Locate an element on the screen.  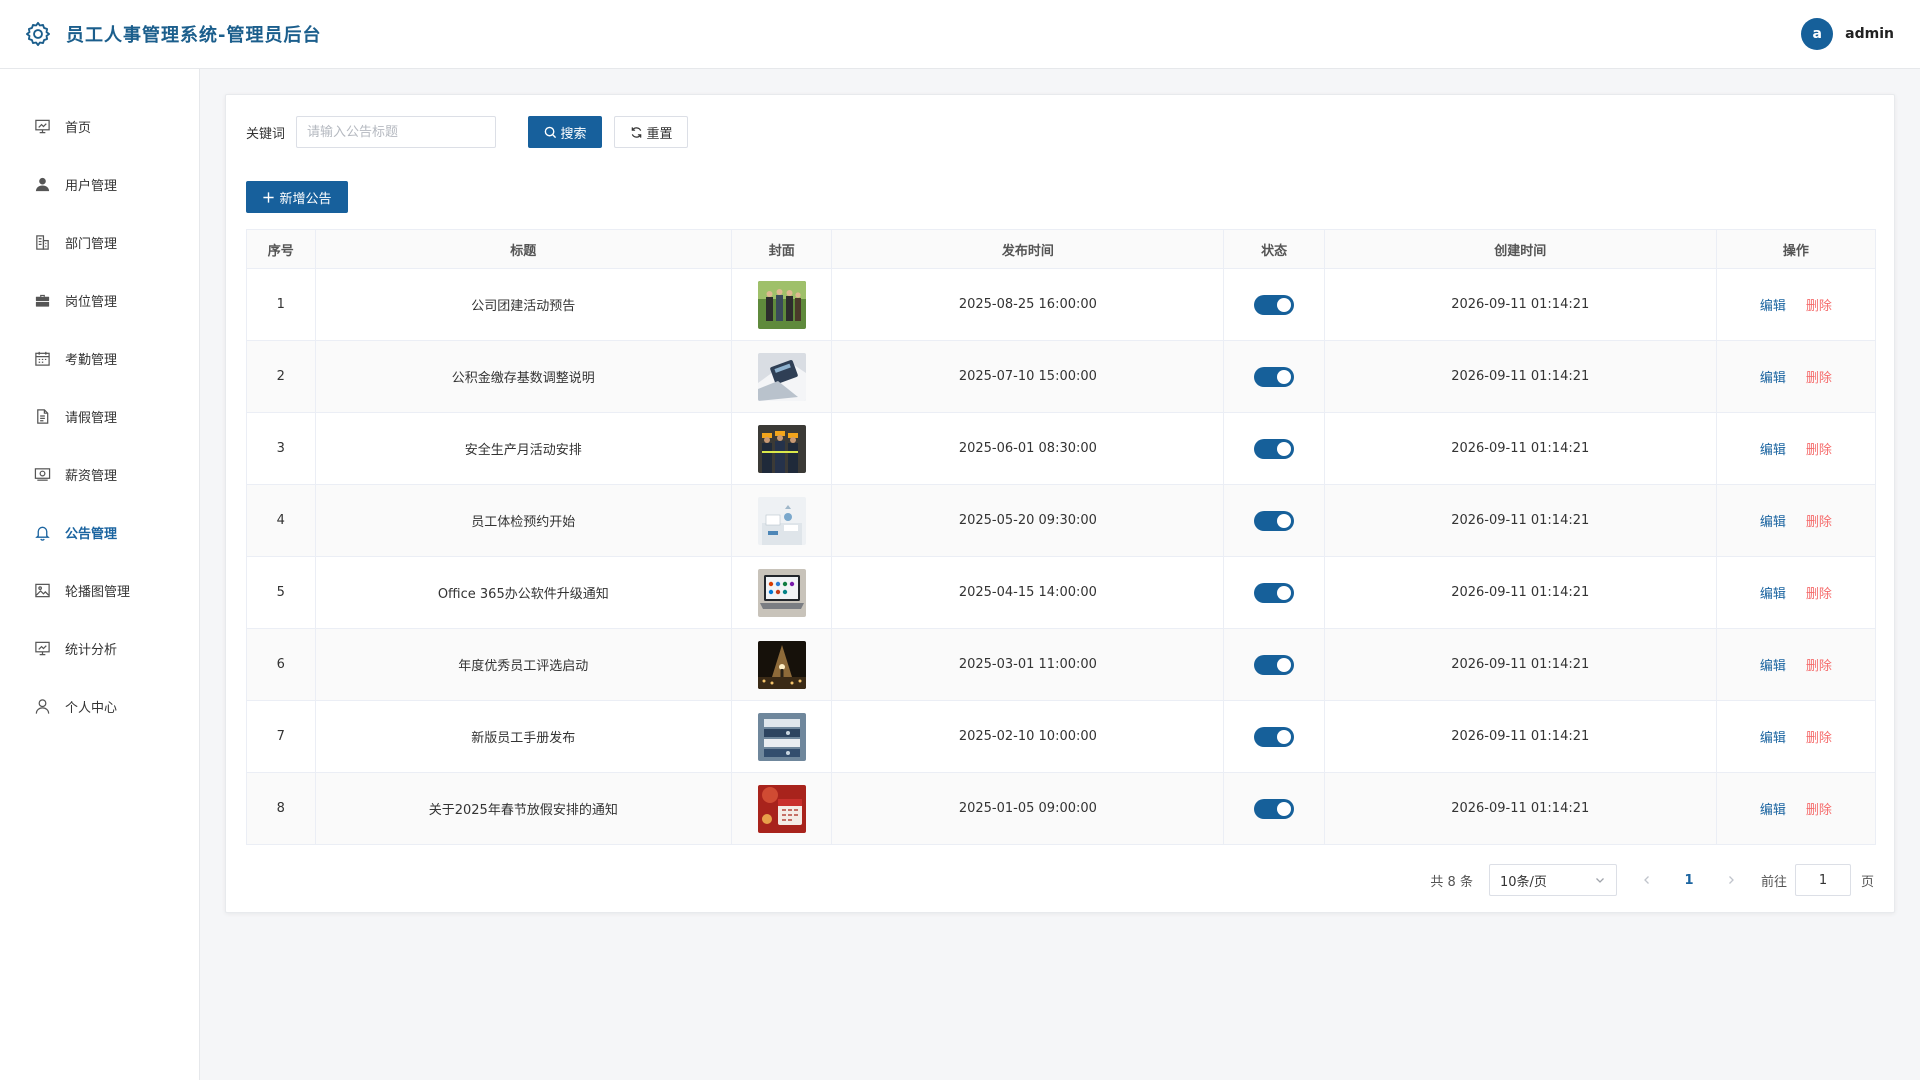
user-icon is located at coordinates (42, 184).